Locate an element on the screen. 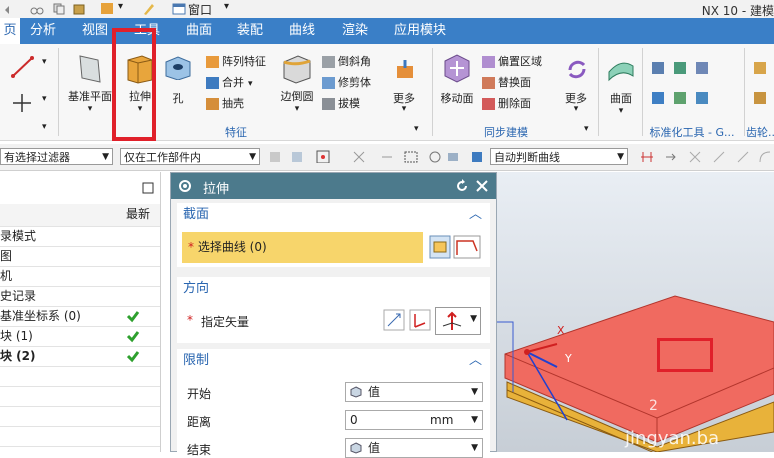 The image size is (774, 458). sync-group-arrow-icon: ▾ is located at coordinates (586, 129).